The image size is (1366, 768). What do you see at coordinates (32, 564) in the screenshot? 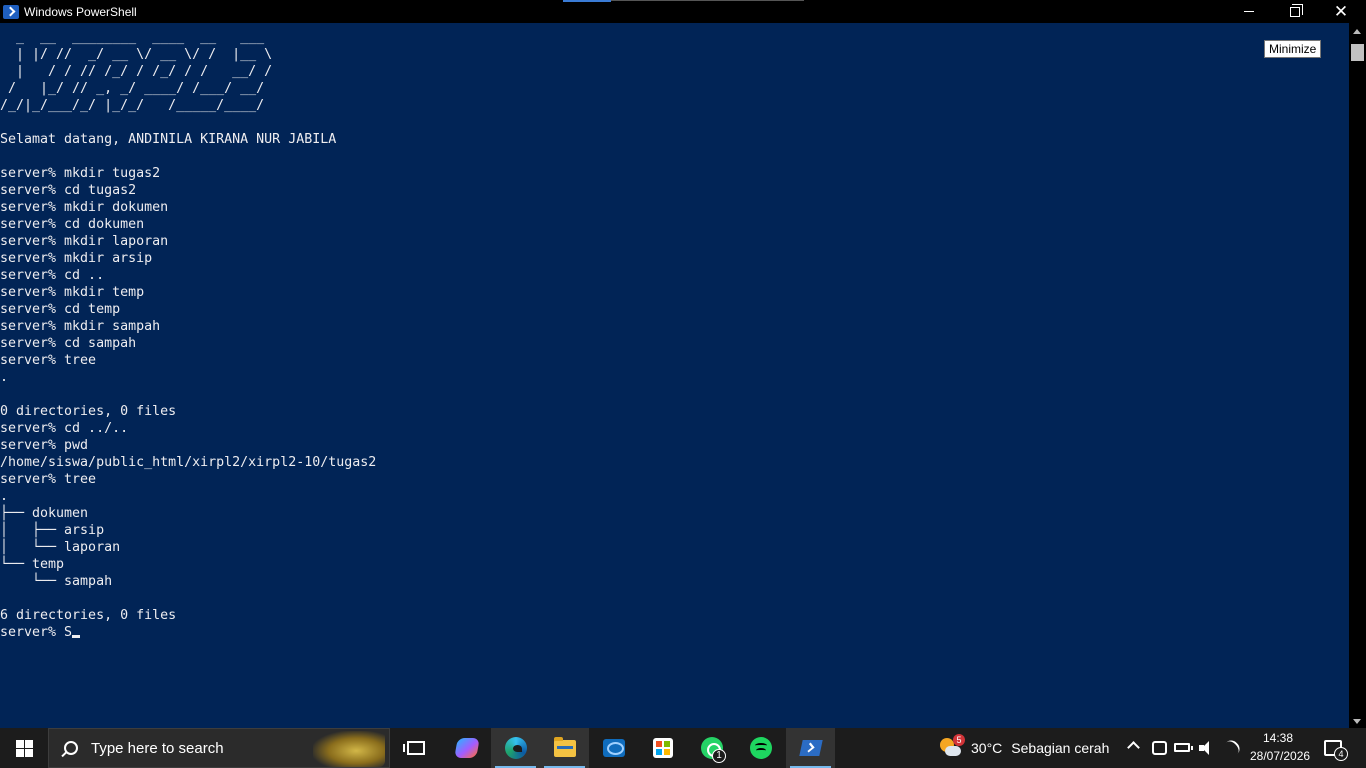
I see `terminal-line: └── temp` at bounding box center [32, 564].